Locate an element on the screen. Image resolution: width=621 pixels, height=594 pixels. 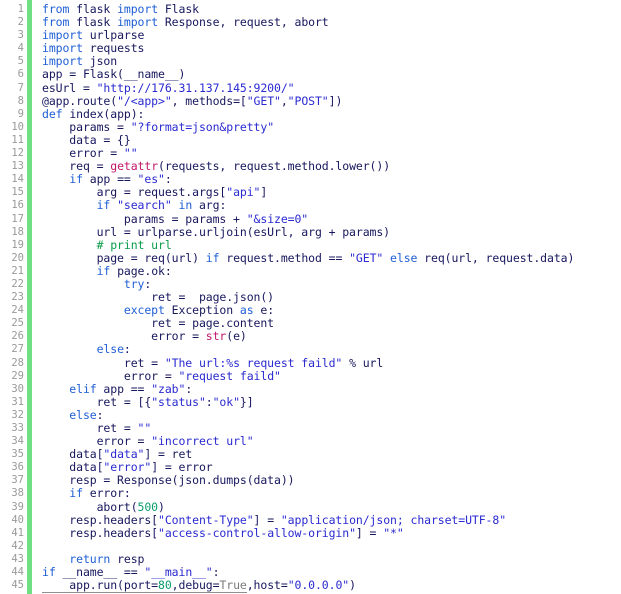
token-name: Exception is located at coordinates (202, 310).